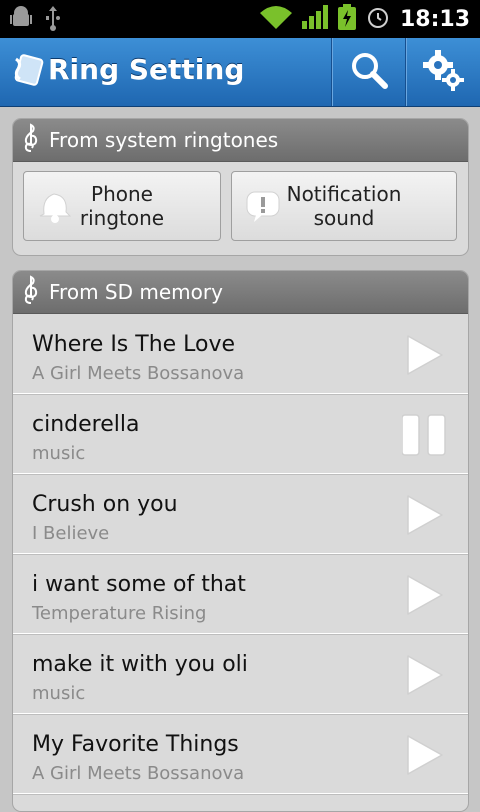 The height and width of the screenshot is (812, 480). I want to click on notification-sound-label-line2: sound, so click(344, 218).